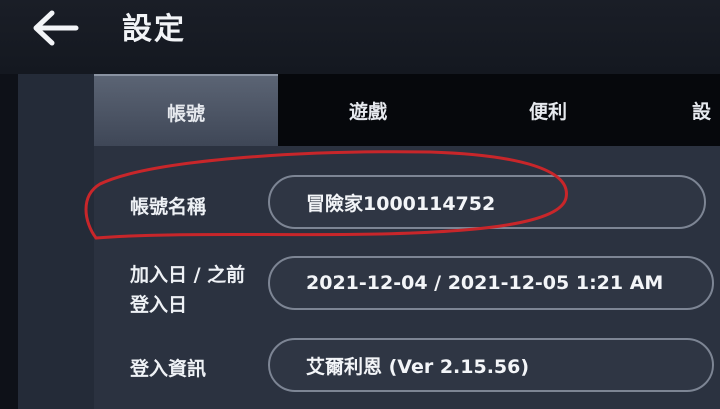 This screenshot has height=409, width=720. Describe the element at coordinates (56, 241) in the screenshot. I see `left-side-panel` at that location.